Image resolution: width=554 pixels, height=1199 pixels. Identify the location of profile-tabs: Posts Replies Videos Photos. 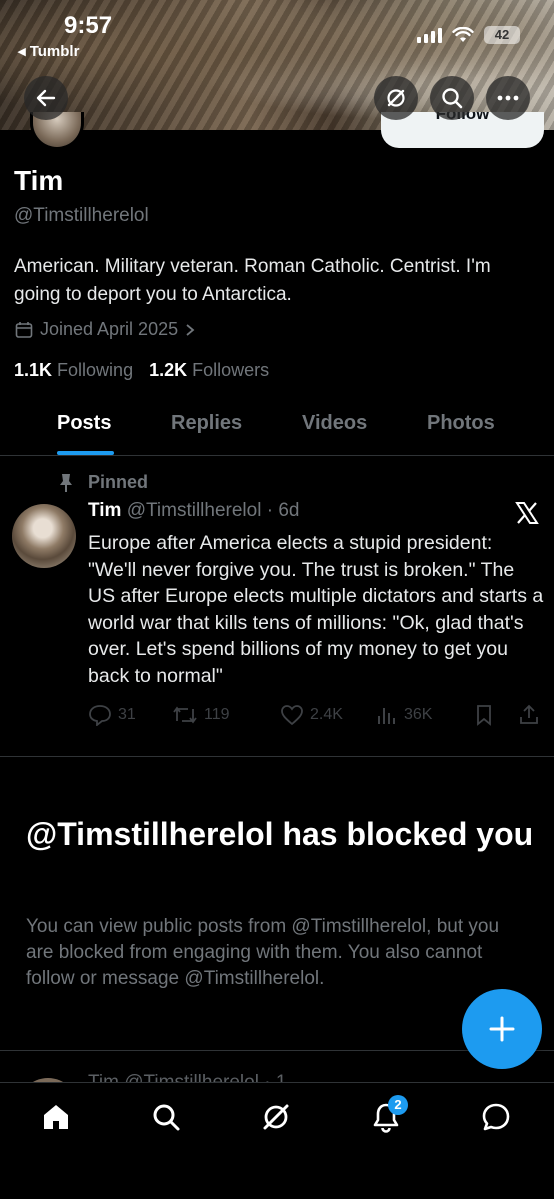
(277, 428).